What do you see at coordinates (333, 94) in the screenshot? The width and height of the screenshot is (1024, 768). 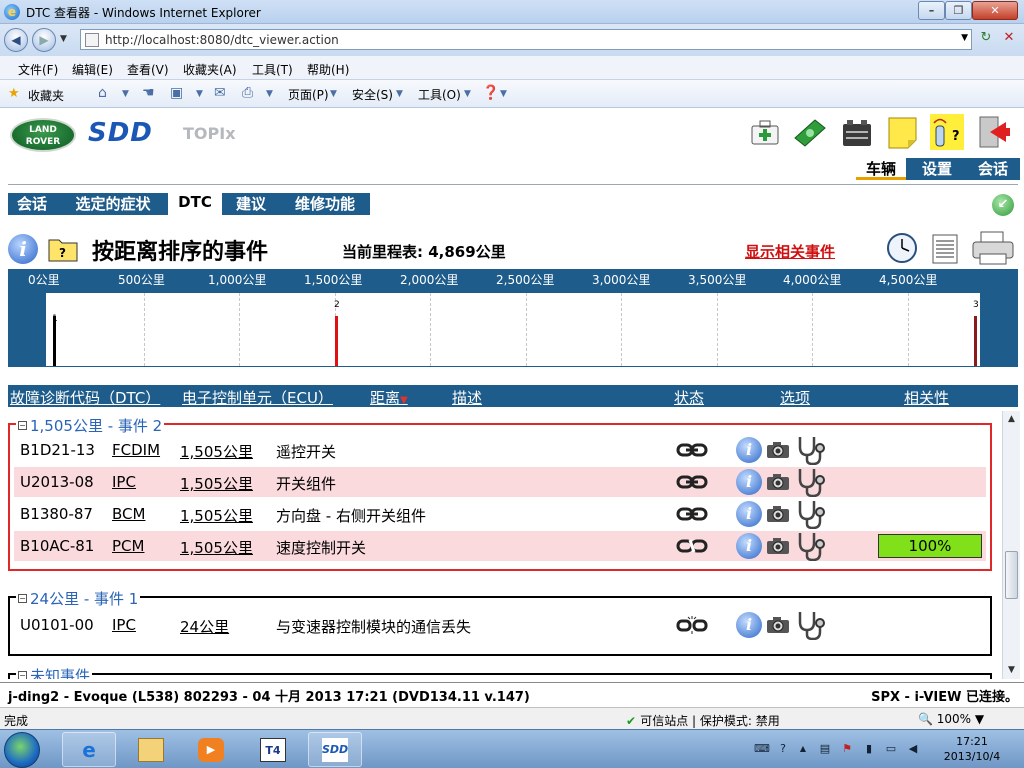 I see `page-dropdown-icon: ▼` at bounding box center [333, 94].